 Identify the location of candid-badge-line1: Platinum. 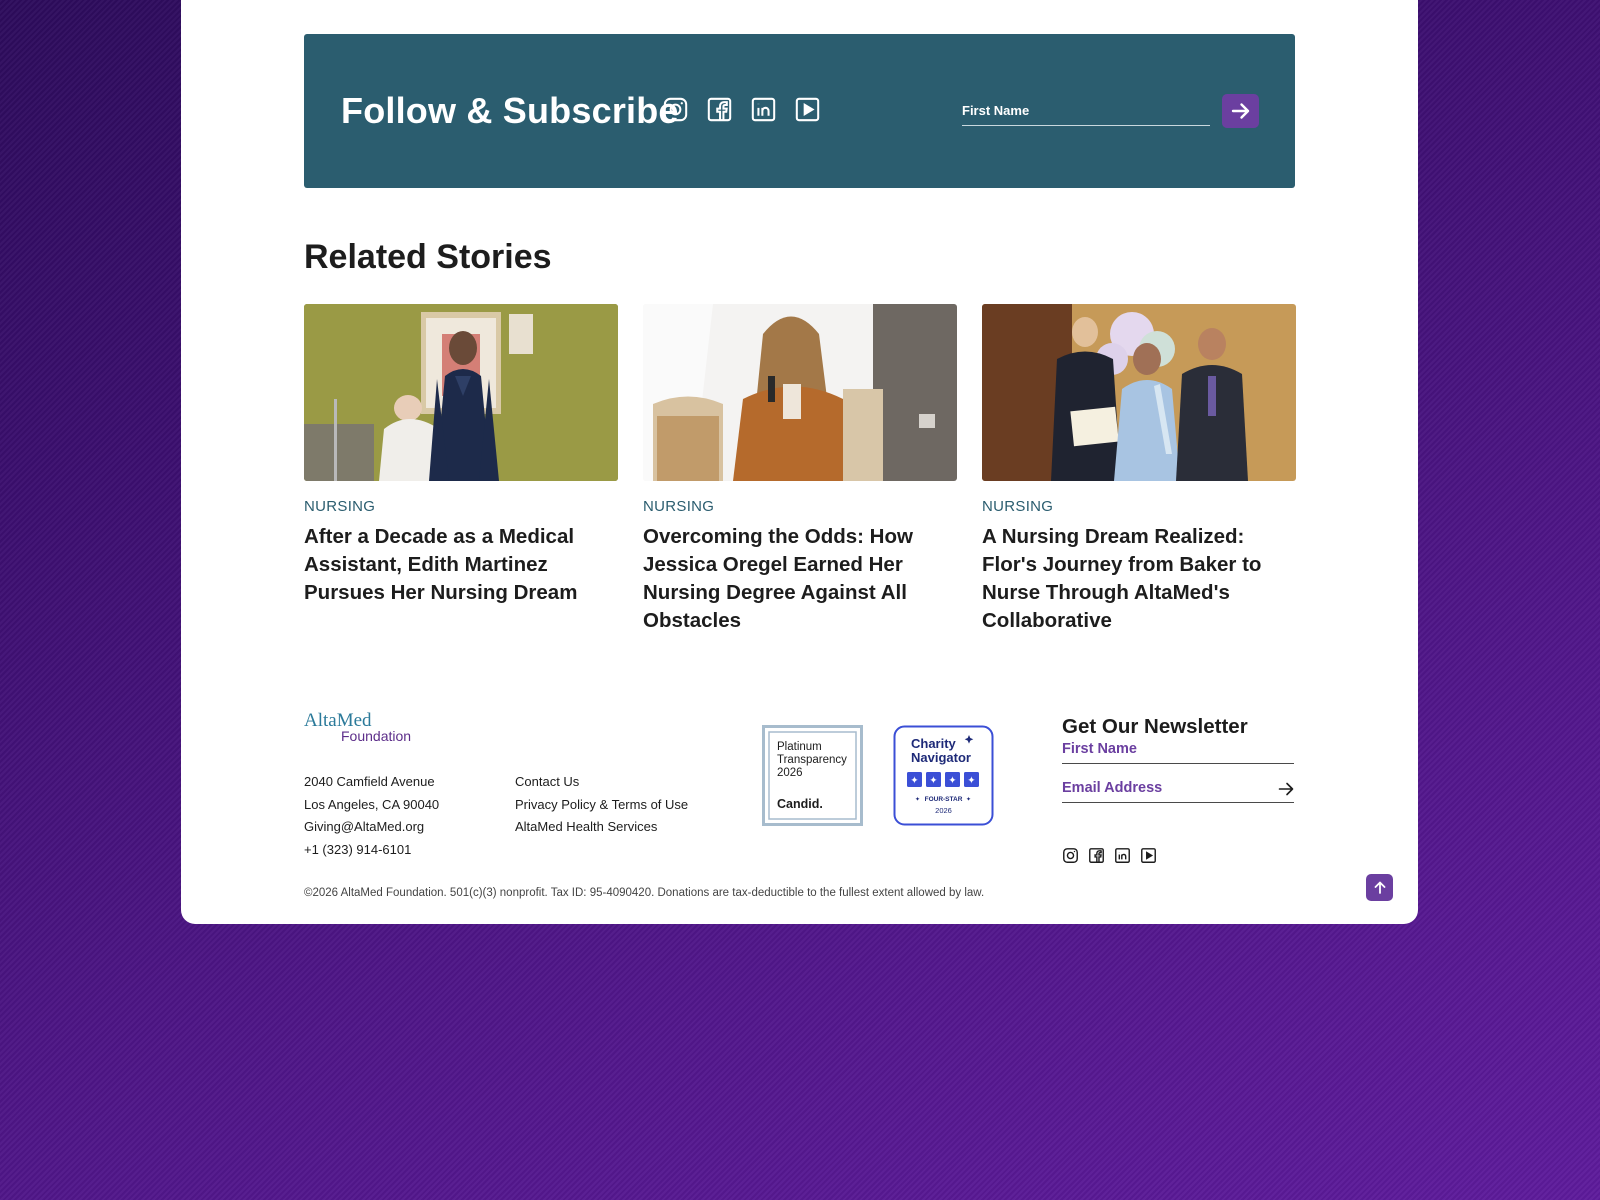
(799, 747).